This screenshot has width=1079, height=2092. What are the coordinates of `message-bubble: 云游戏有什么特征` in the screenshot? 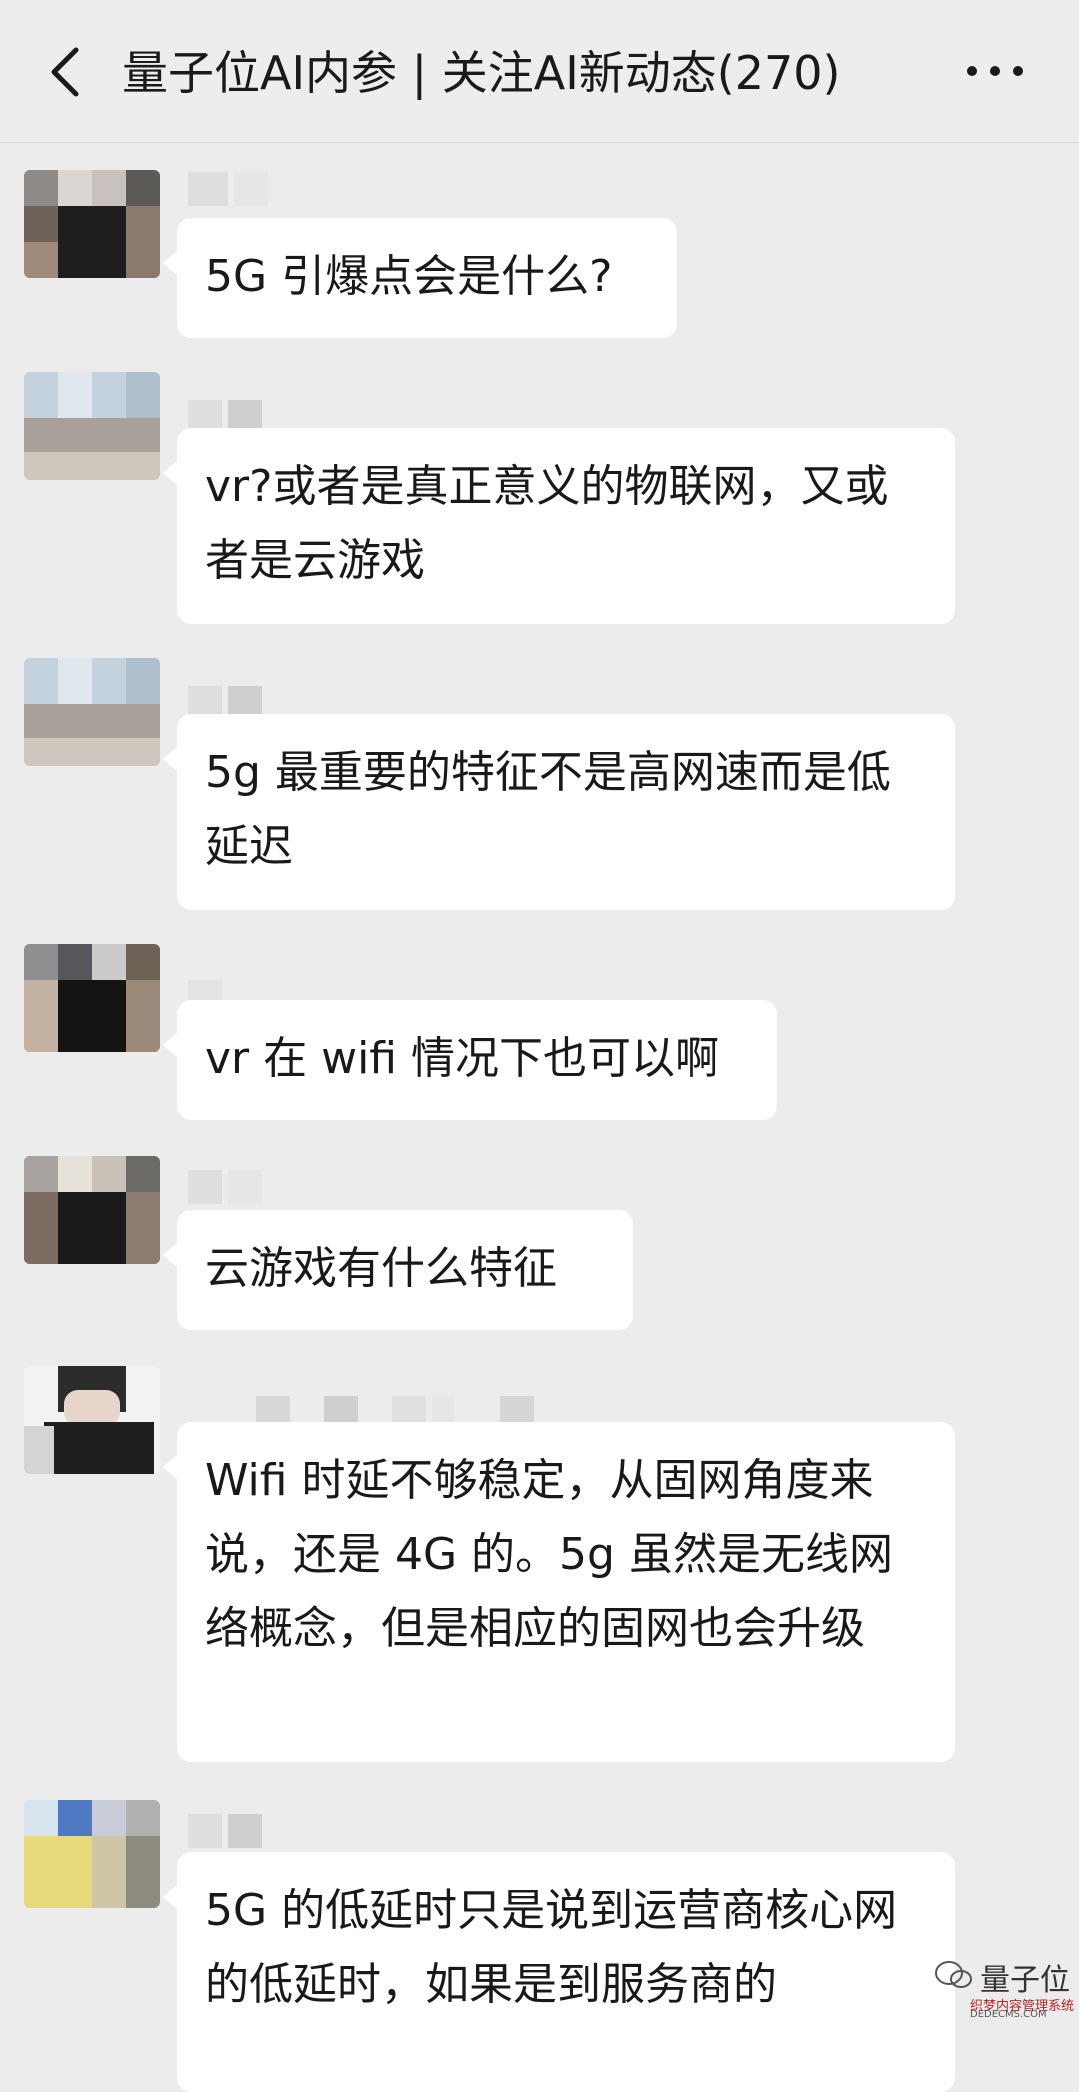 It's located at (398, 1270).